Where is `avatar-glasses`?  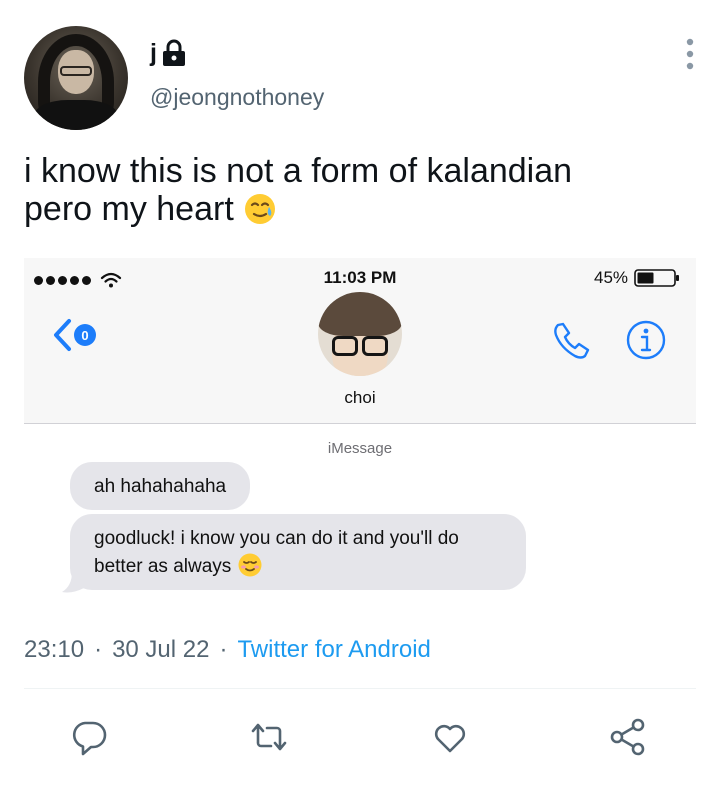 avatar-glasses is located at coordinates (76, 71).